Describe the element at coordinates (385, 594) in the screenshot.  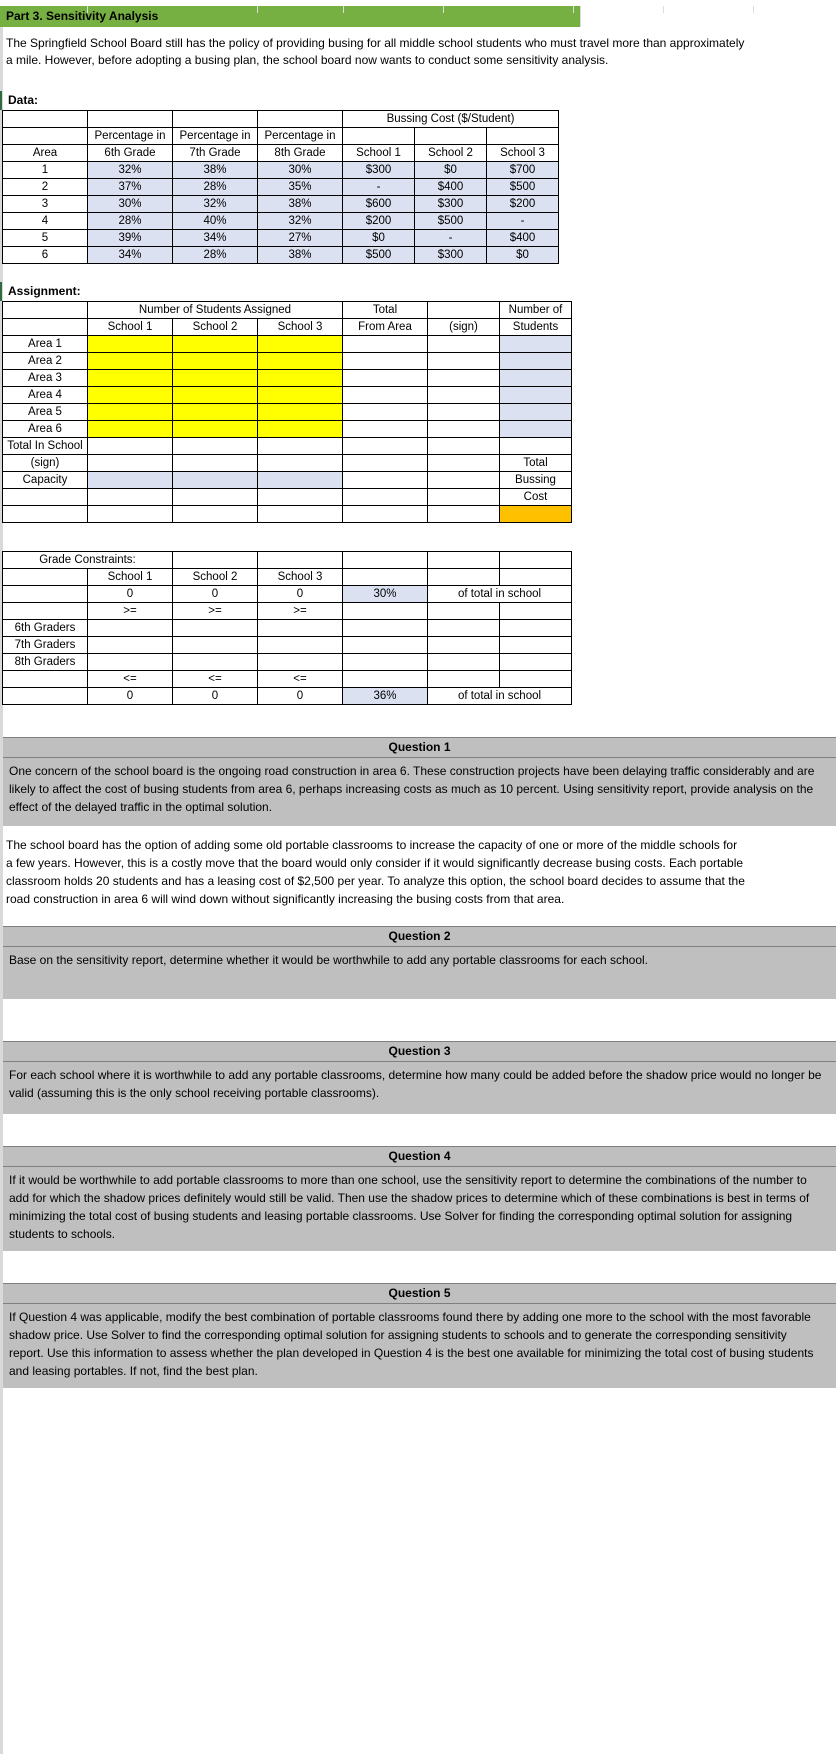
I see `grade-min-percentage: 30%` at that location.